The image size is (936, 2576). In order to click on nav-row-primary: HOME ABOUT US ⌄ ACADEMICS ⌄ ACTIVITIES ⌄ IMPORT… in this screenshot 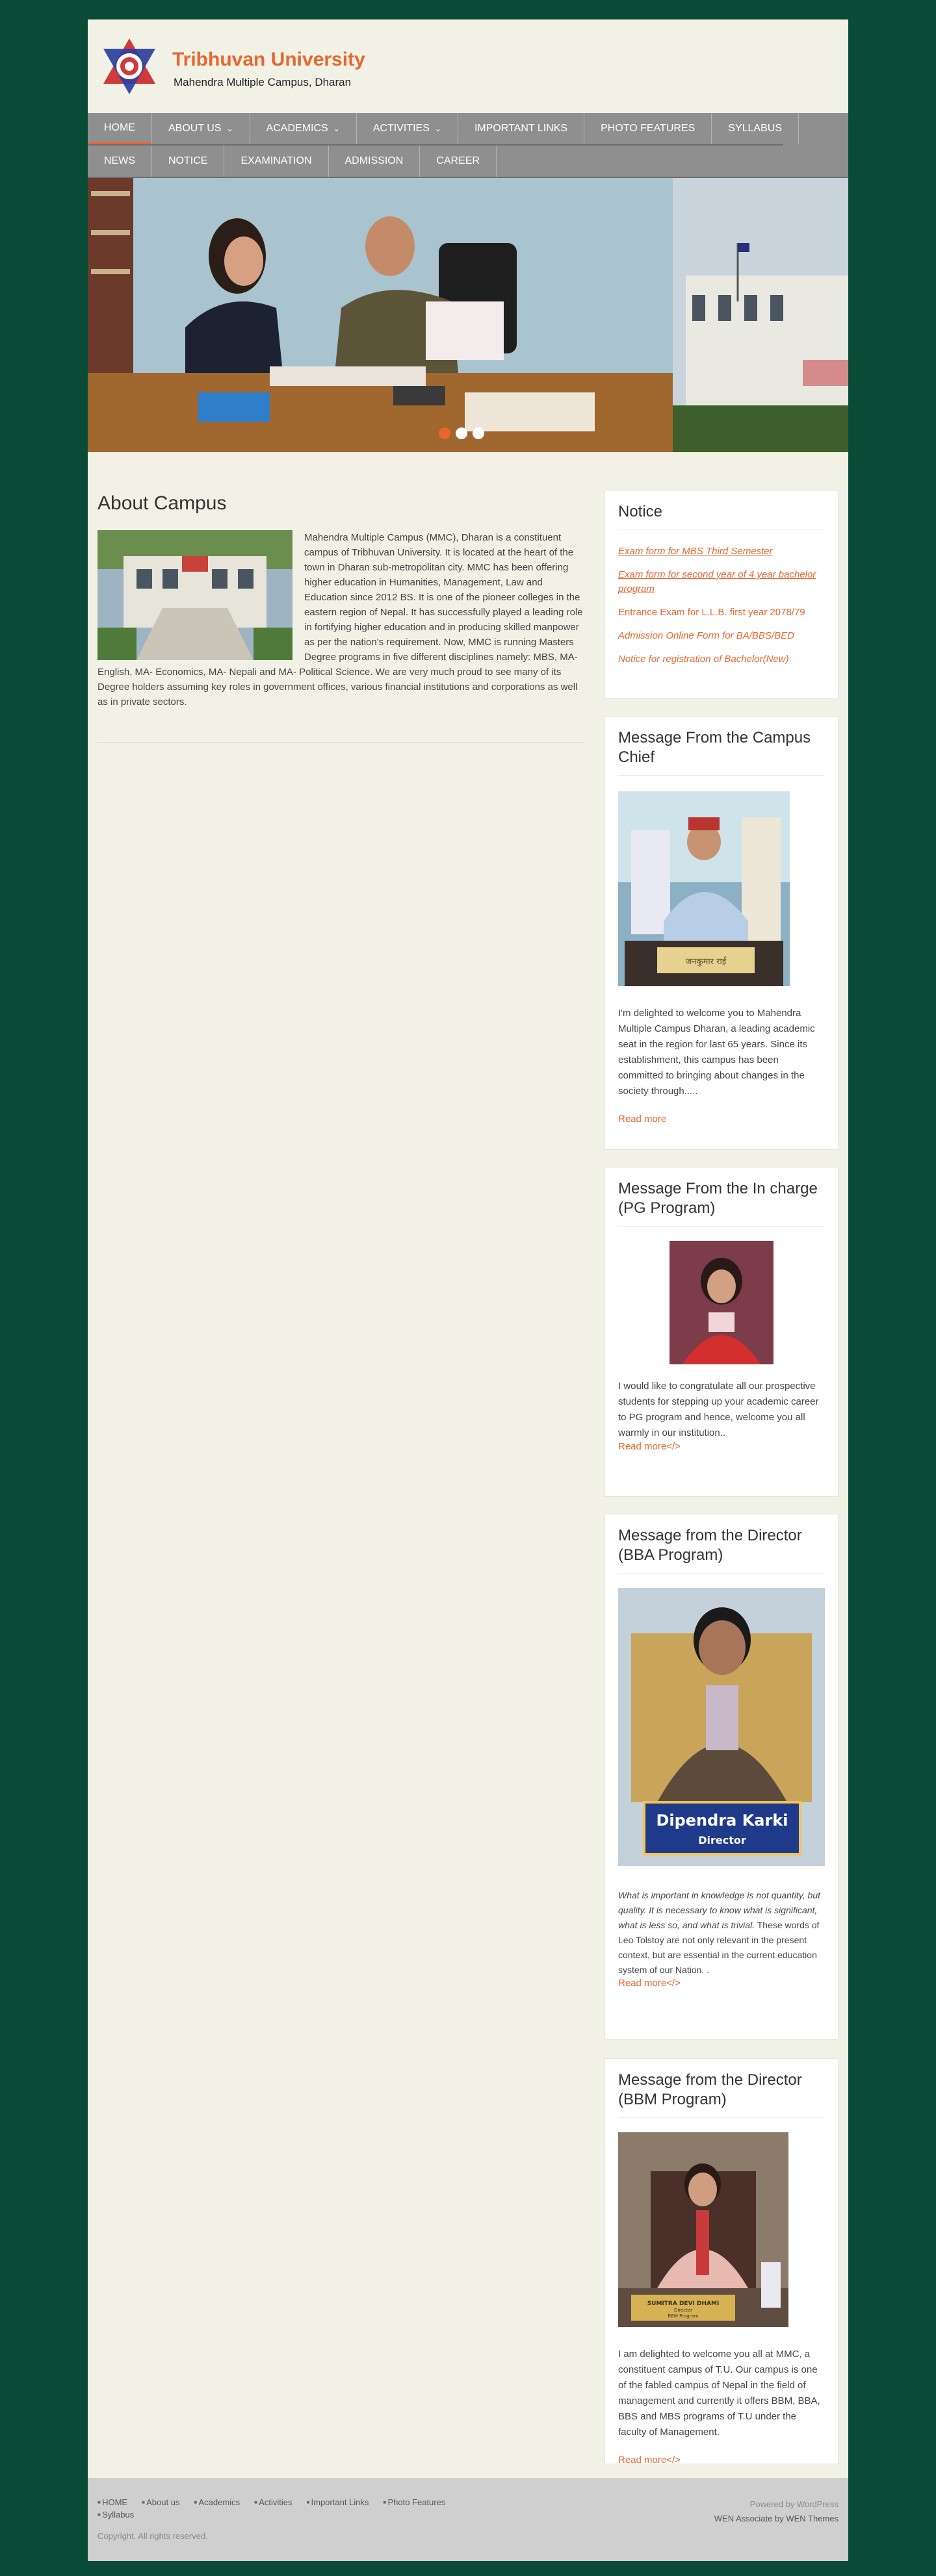, I will do `click(444, 128)`.